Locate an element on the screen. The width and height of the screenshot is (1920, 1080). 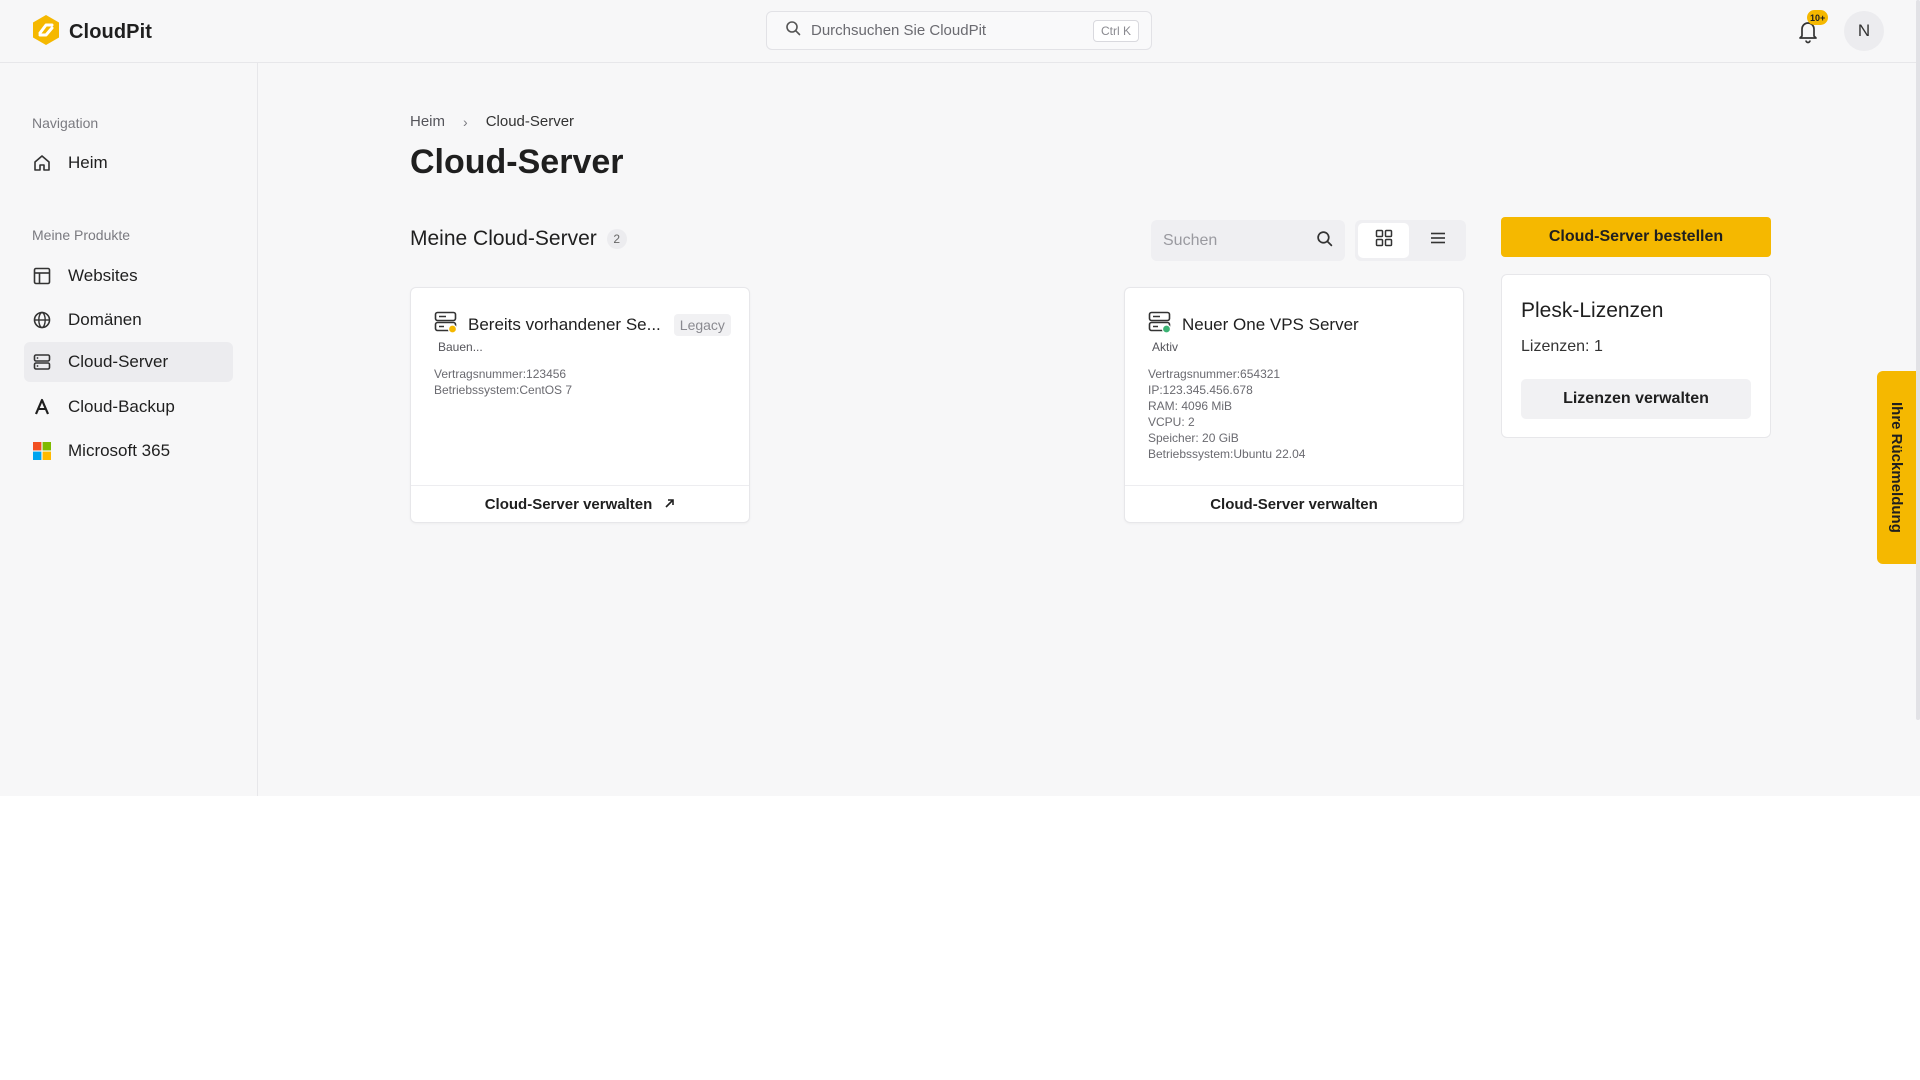
manage-licenses-button: Lizenzen verwalten is located at coordinates (1636, 399).